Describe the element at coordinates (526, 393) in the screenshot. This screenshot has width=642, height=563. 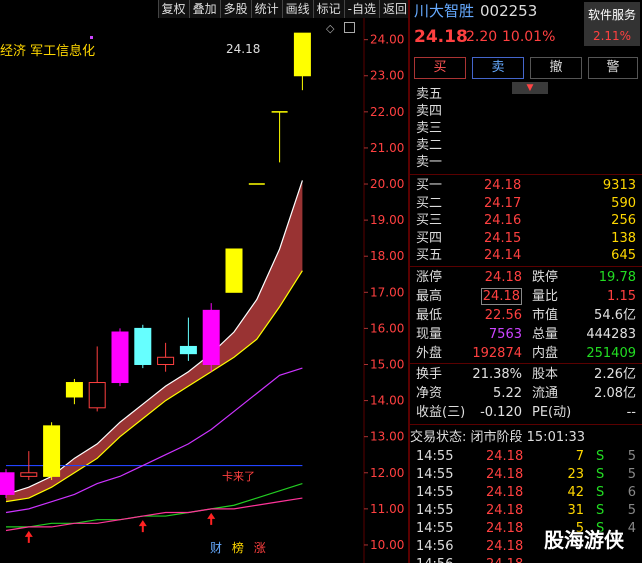
I see `stat-row: 净资 5.22 流通 2.08亿` at that location.